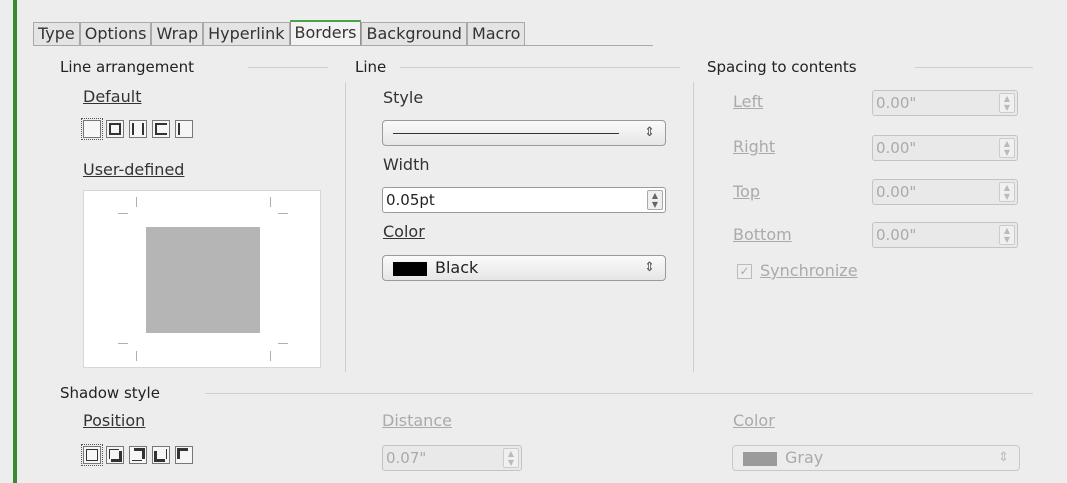 The image size is (1067, 483). I want to click on tab-wrap: Wrap, so click(177, 34).